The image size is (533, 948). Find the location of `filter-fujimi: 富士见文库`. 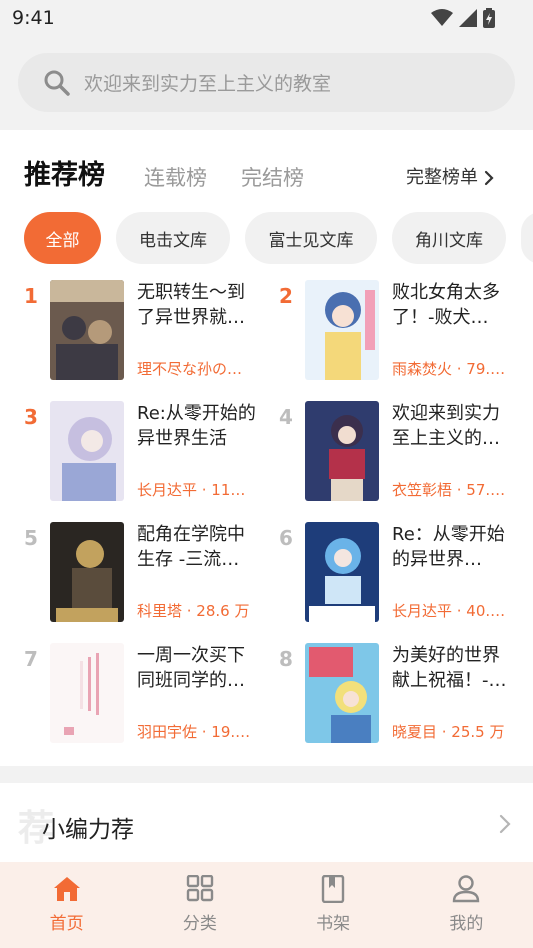

filter-fujimi: 富士见文库 is located at coordinates (311, 238).